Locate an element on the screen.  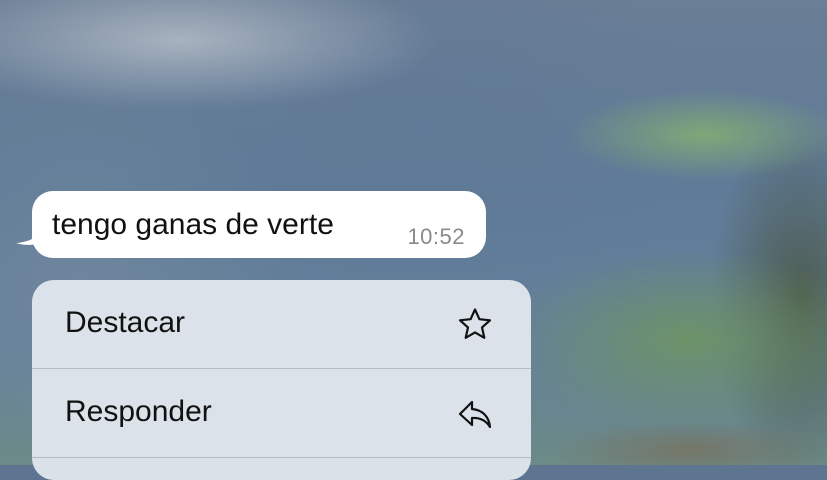
message-timestamp: 10:52 is located at coordinates (436, 236).